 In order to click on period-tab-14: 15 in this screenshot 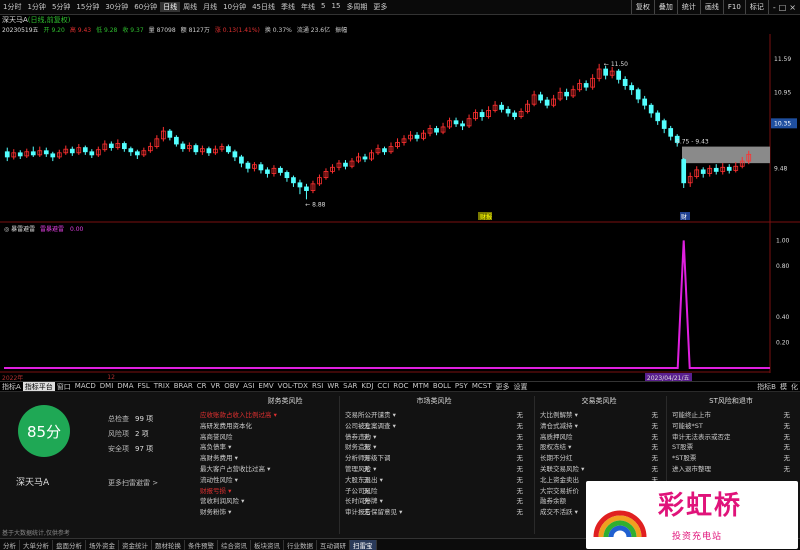, I will do `click(335, 7)`.